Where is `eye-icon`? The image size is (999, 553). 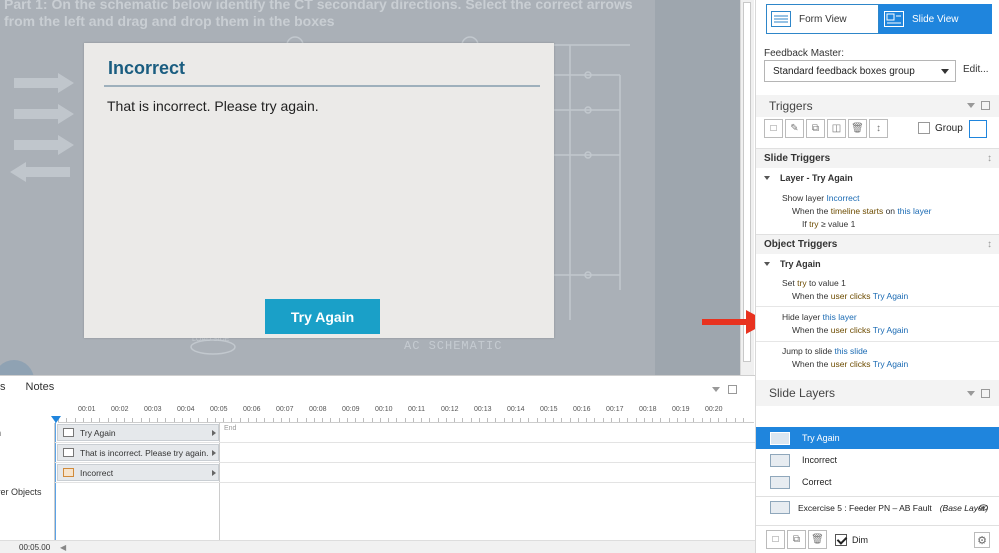
eye-icon is located at coordinates (983, 507).